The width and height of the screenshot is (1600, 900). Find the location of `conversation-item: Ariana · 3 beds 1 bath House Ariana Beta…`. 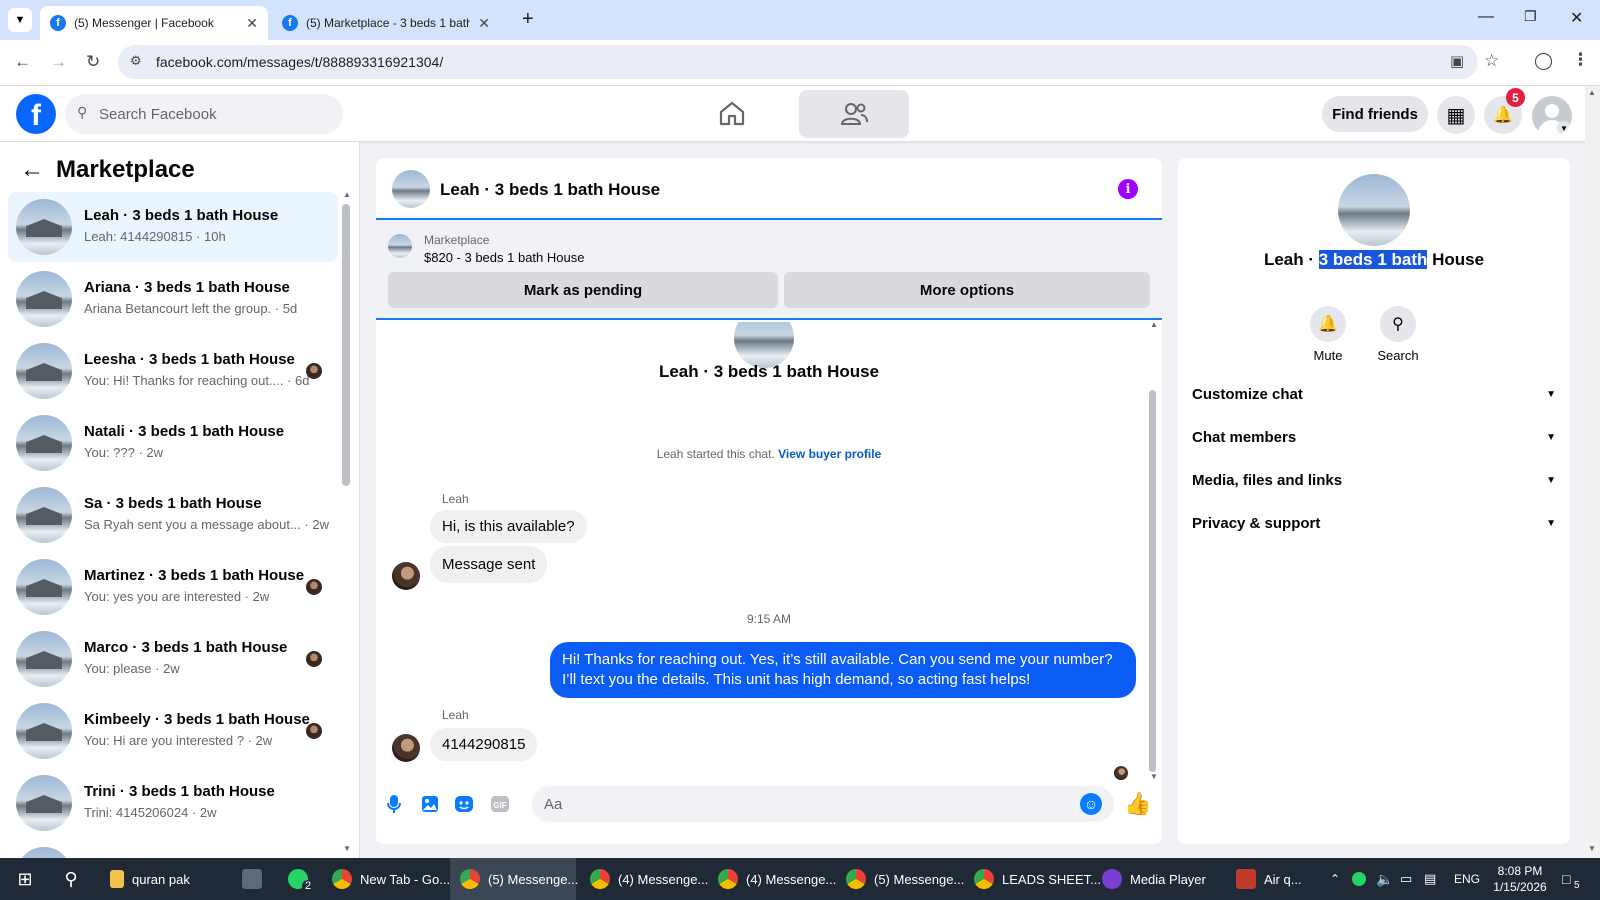

conversation-item: Ariana · 3 beds 1 bath House Ariana Beta… is located at coordinates (173, 299).